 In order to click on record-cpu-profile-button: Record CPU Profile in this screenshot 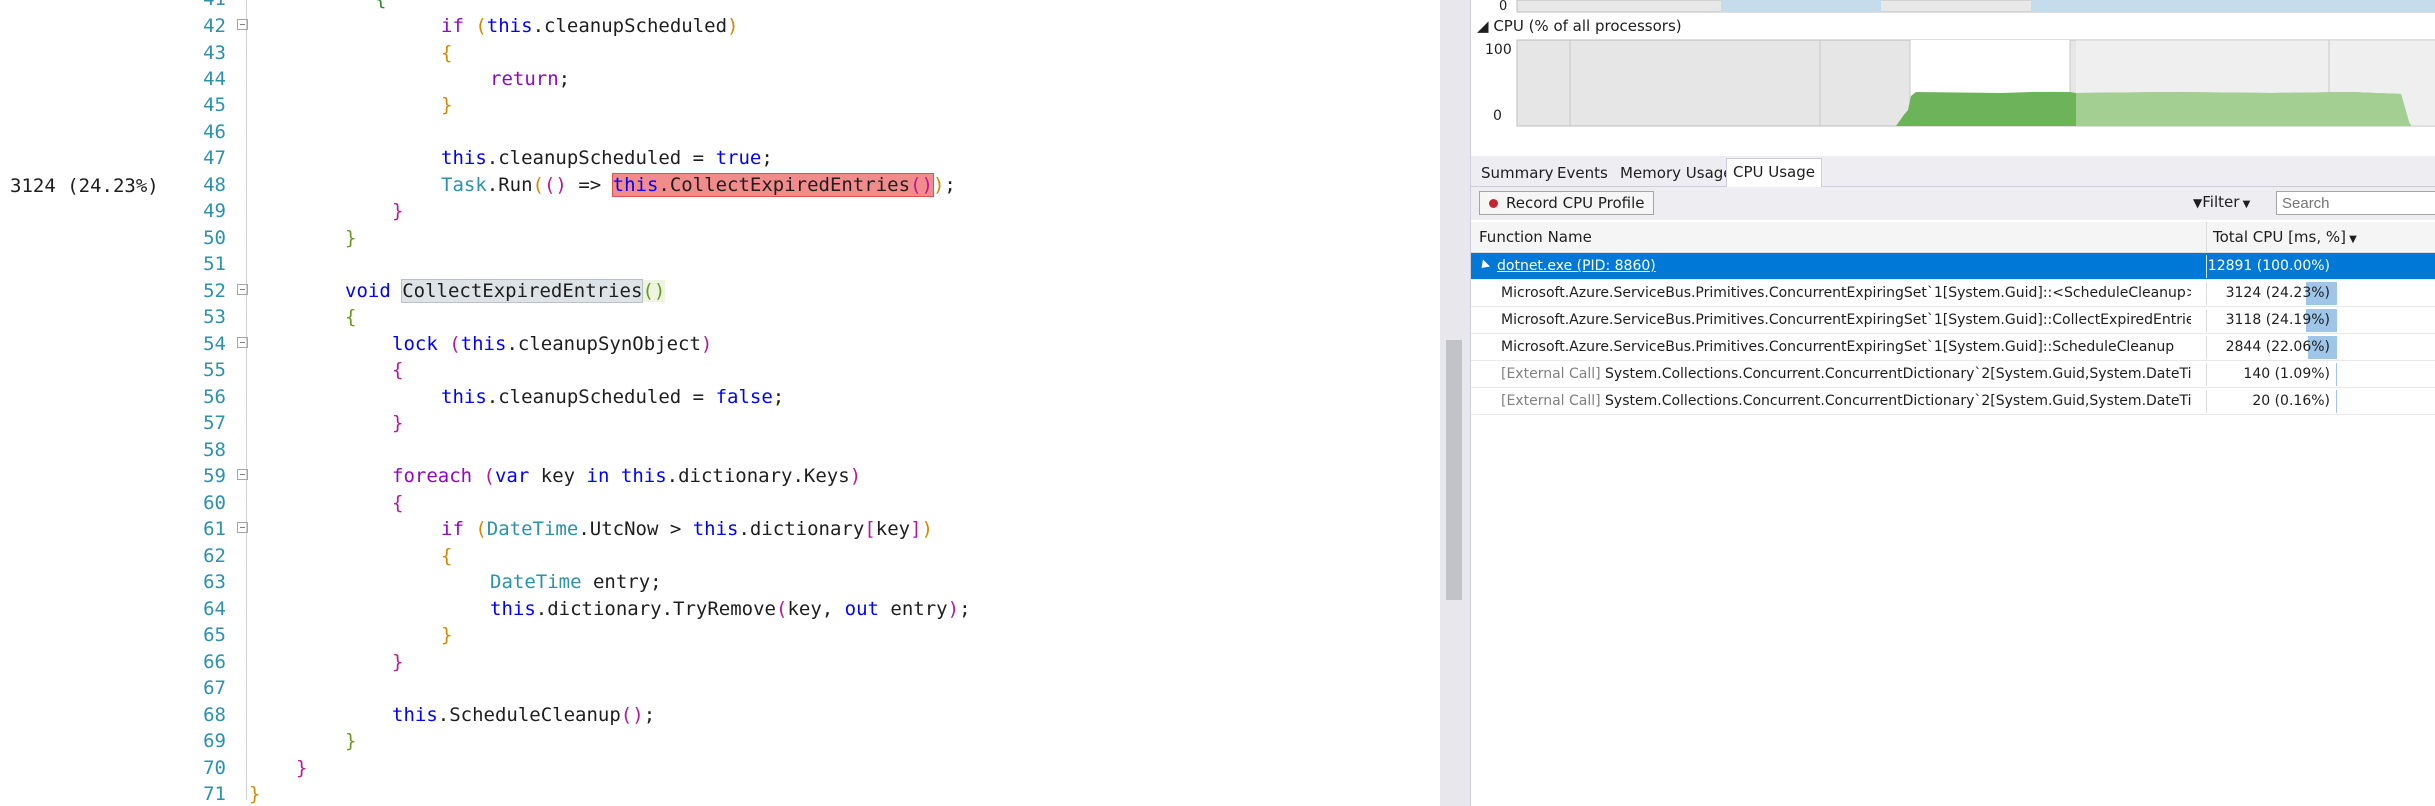, I will do `click(1566, 203)`.